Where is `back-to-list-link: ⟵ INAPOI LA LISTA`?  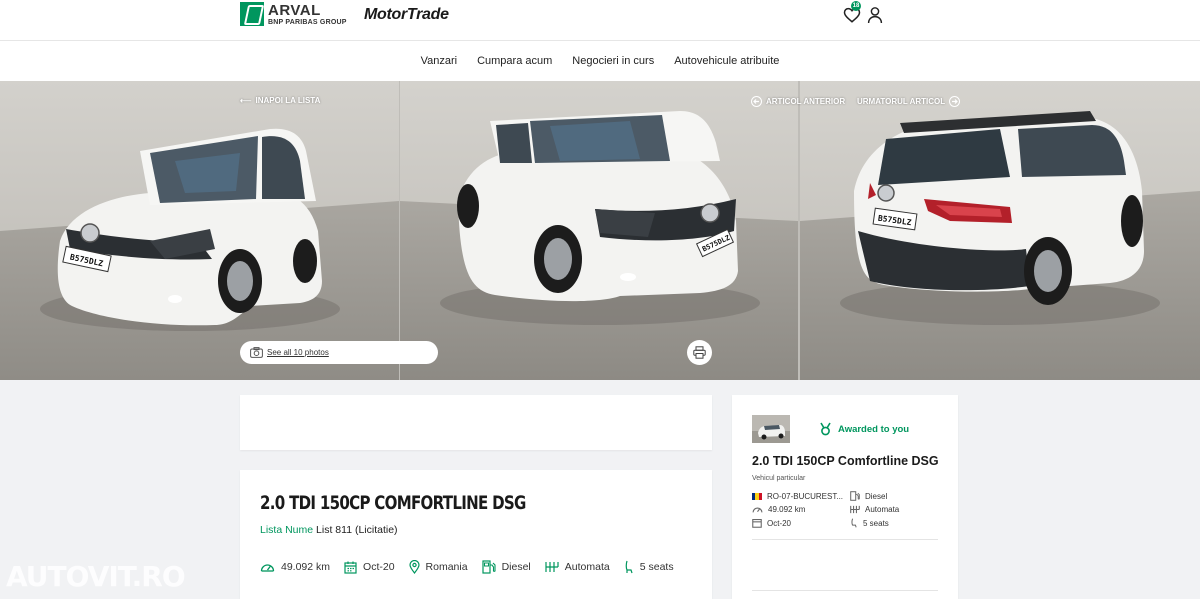 back-to-list-link: ⟵ INAPOI LA LISTA is located at coordinates (280, 100).